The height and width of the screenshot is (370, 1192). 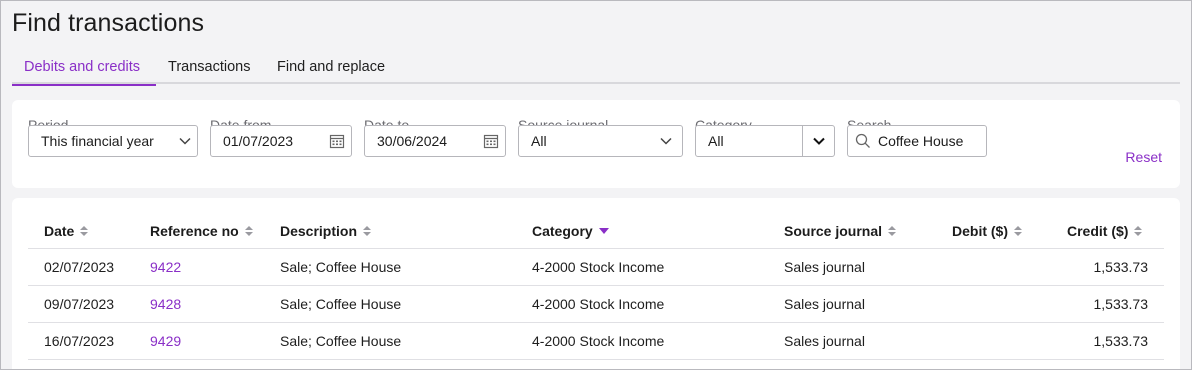 What do you see at coordinates (863, 141) in the screenshot?
I see `search-icon` at bounding box center [863, 141].